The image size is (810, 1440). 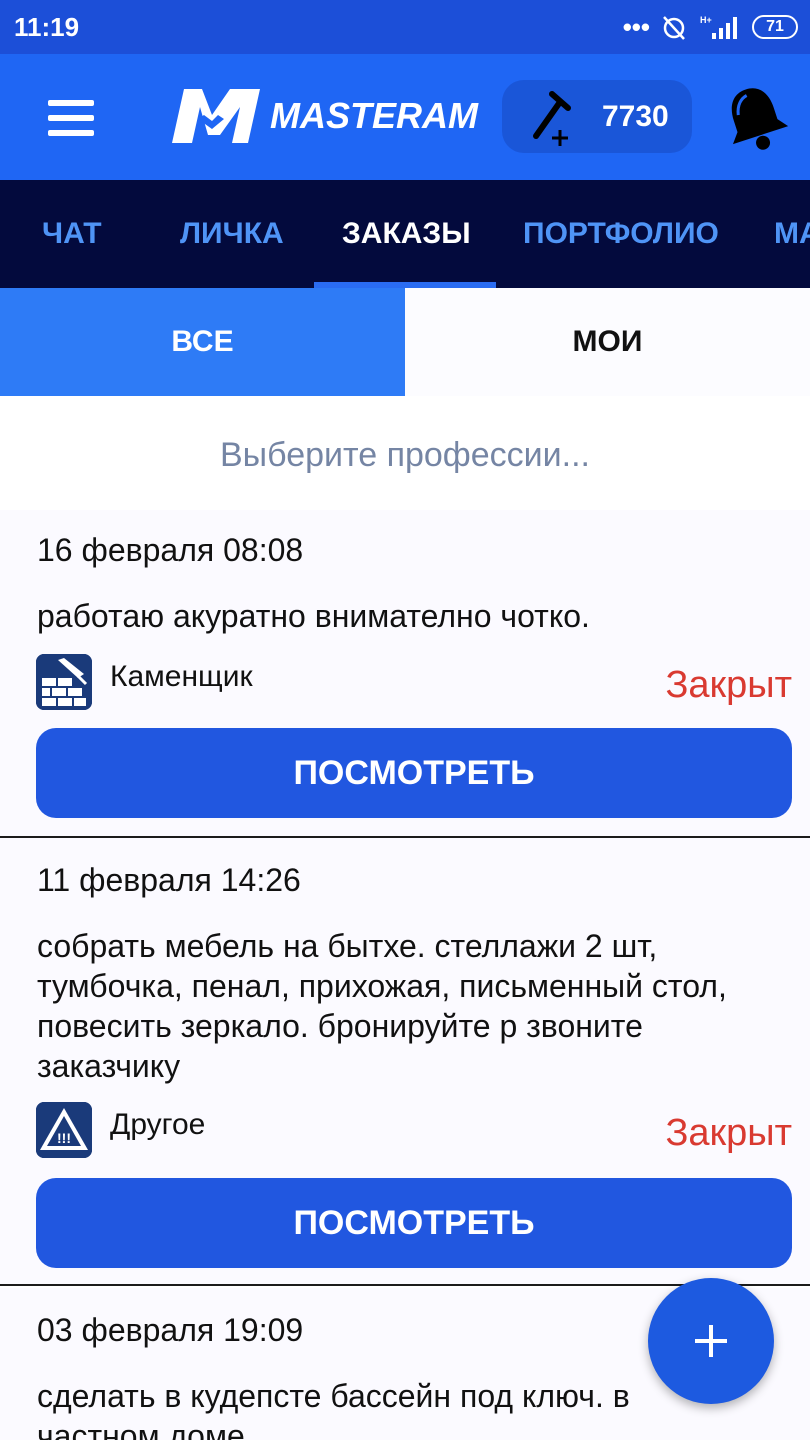 What do you see at coordinates (621, 234) in the screenshot?
I see `tab-portfolio: ПОРТФОЛИО` at bounding box center [621, 234].